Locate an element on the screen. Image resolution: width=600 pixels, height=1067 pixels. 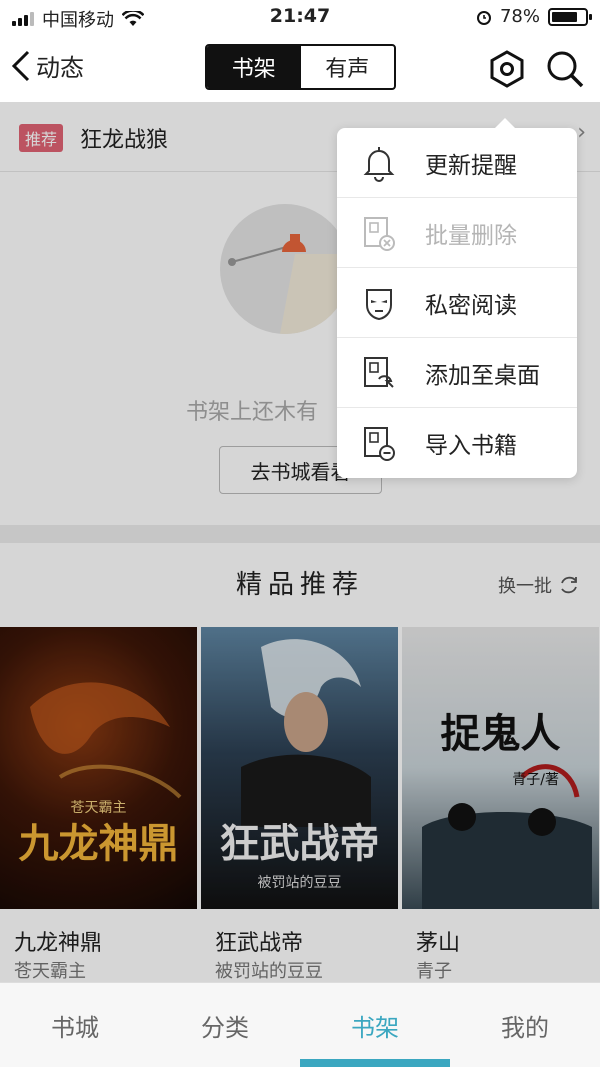
menu-label: 批量删除 is located at coordinates (471, 235).